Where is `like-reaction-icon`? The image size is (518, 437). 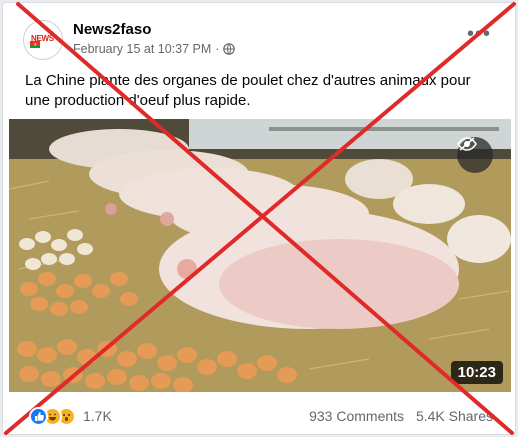 like-reaction-icon is located at coordinates (38, 416).